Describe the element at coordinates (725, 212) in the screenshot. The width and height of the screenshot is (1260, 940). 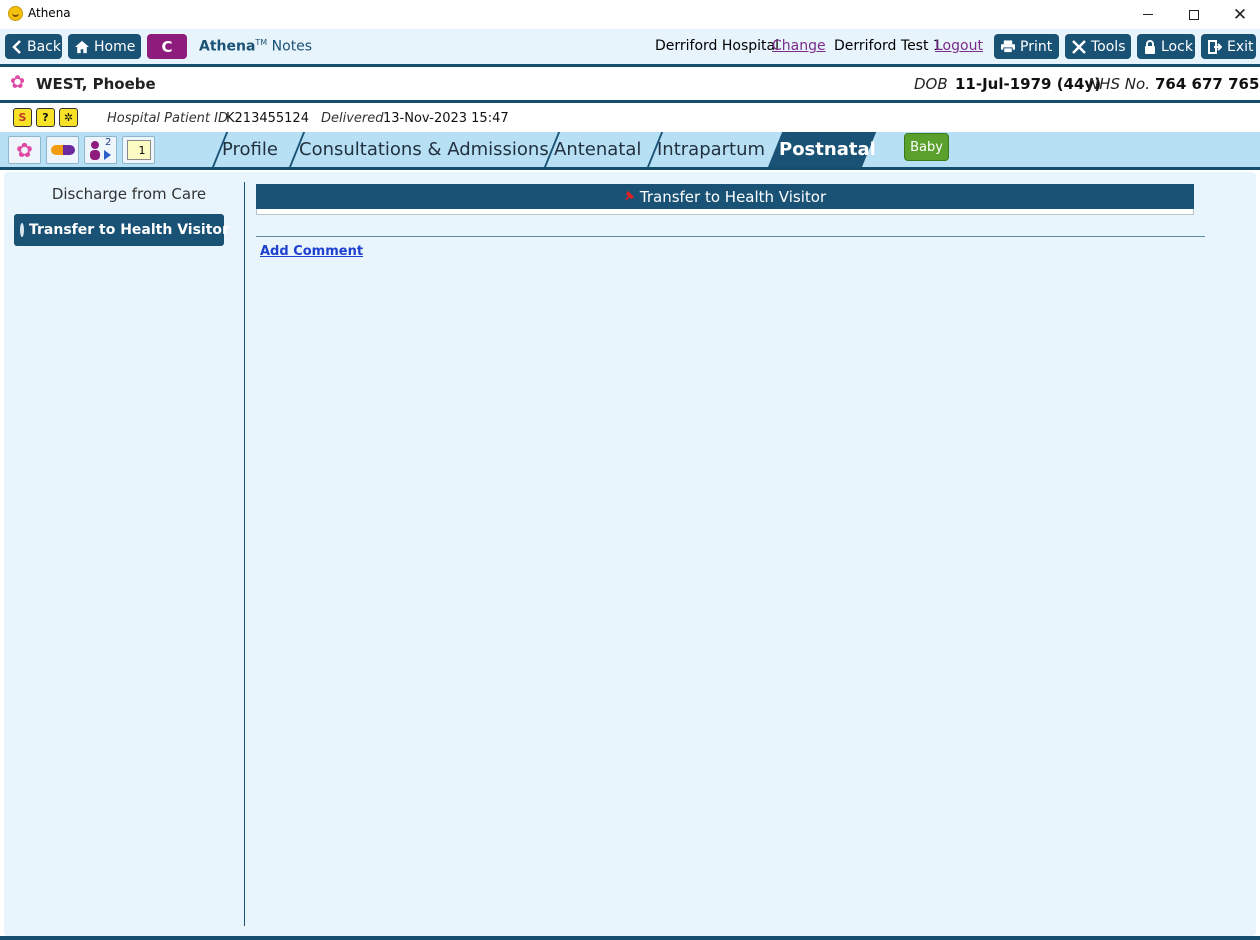
I see `section-body` at that location.